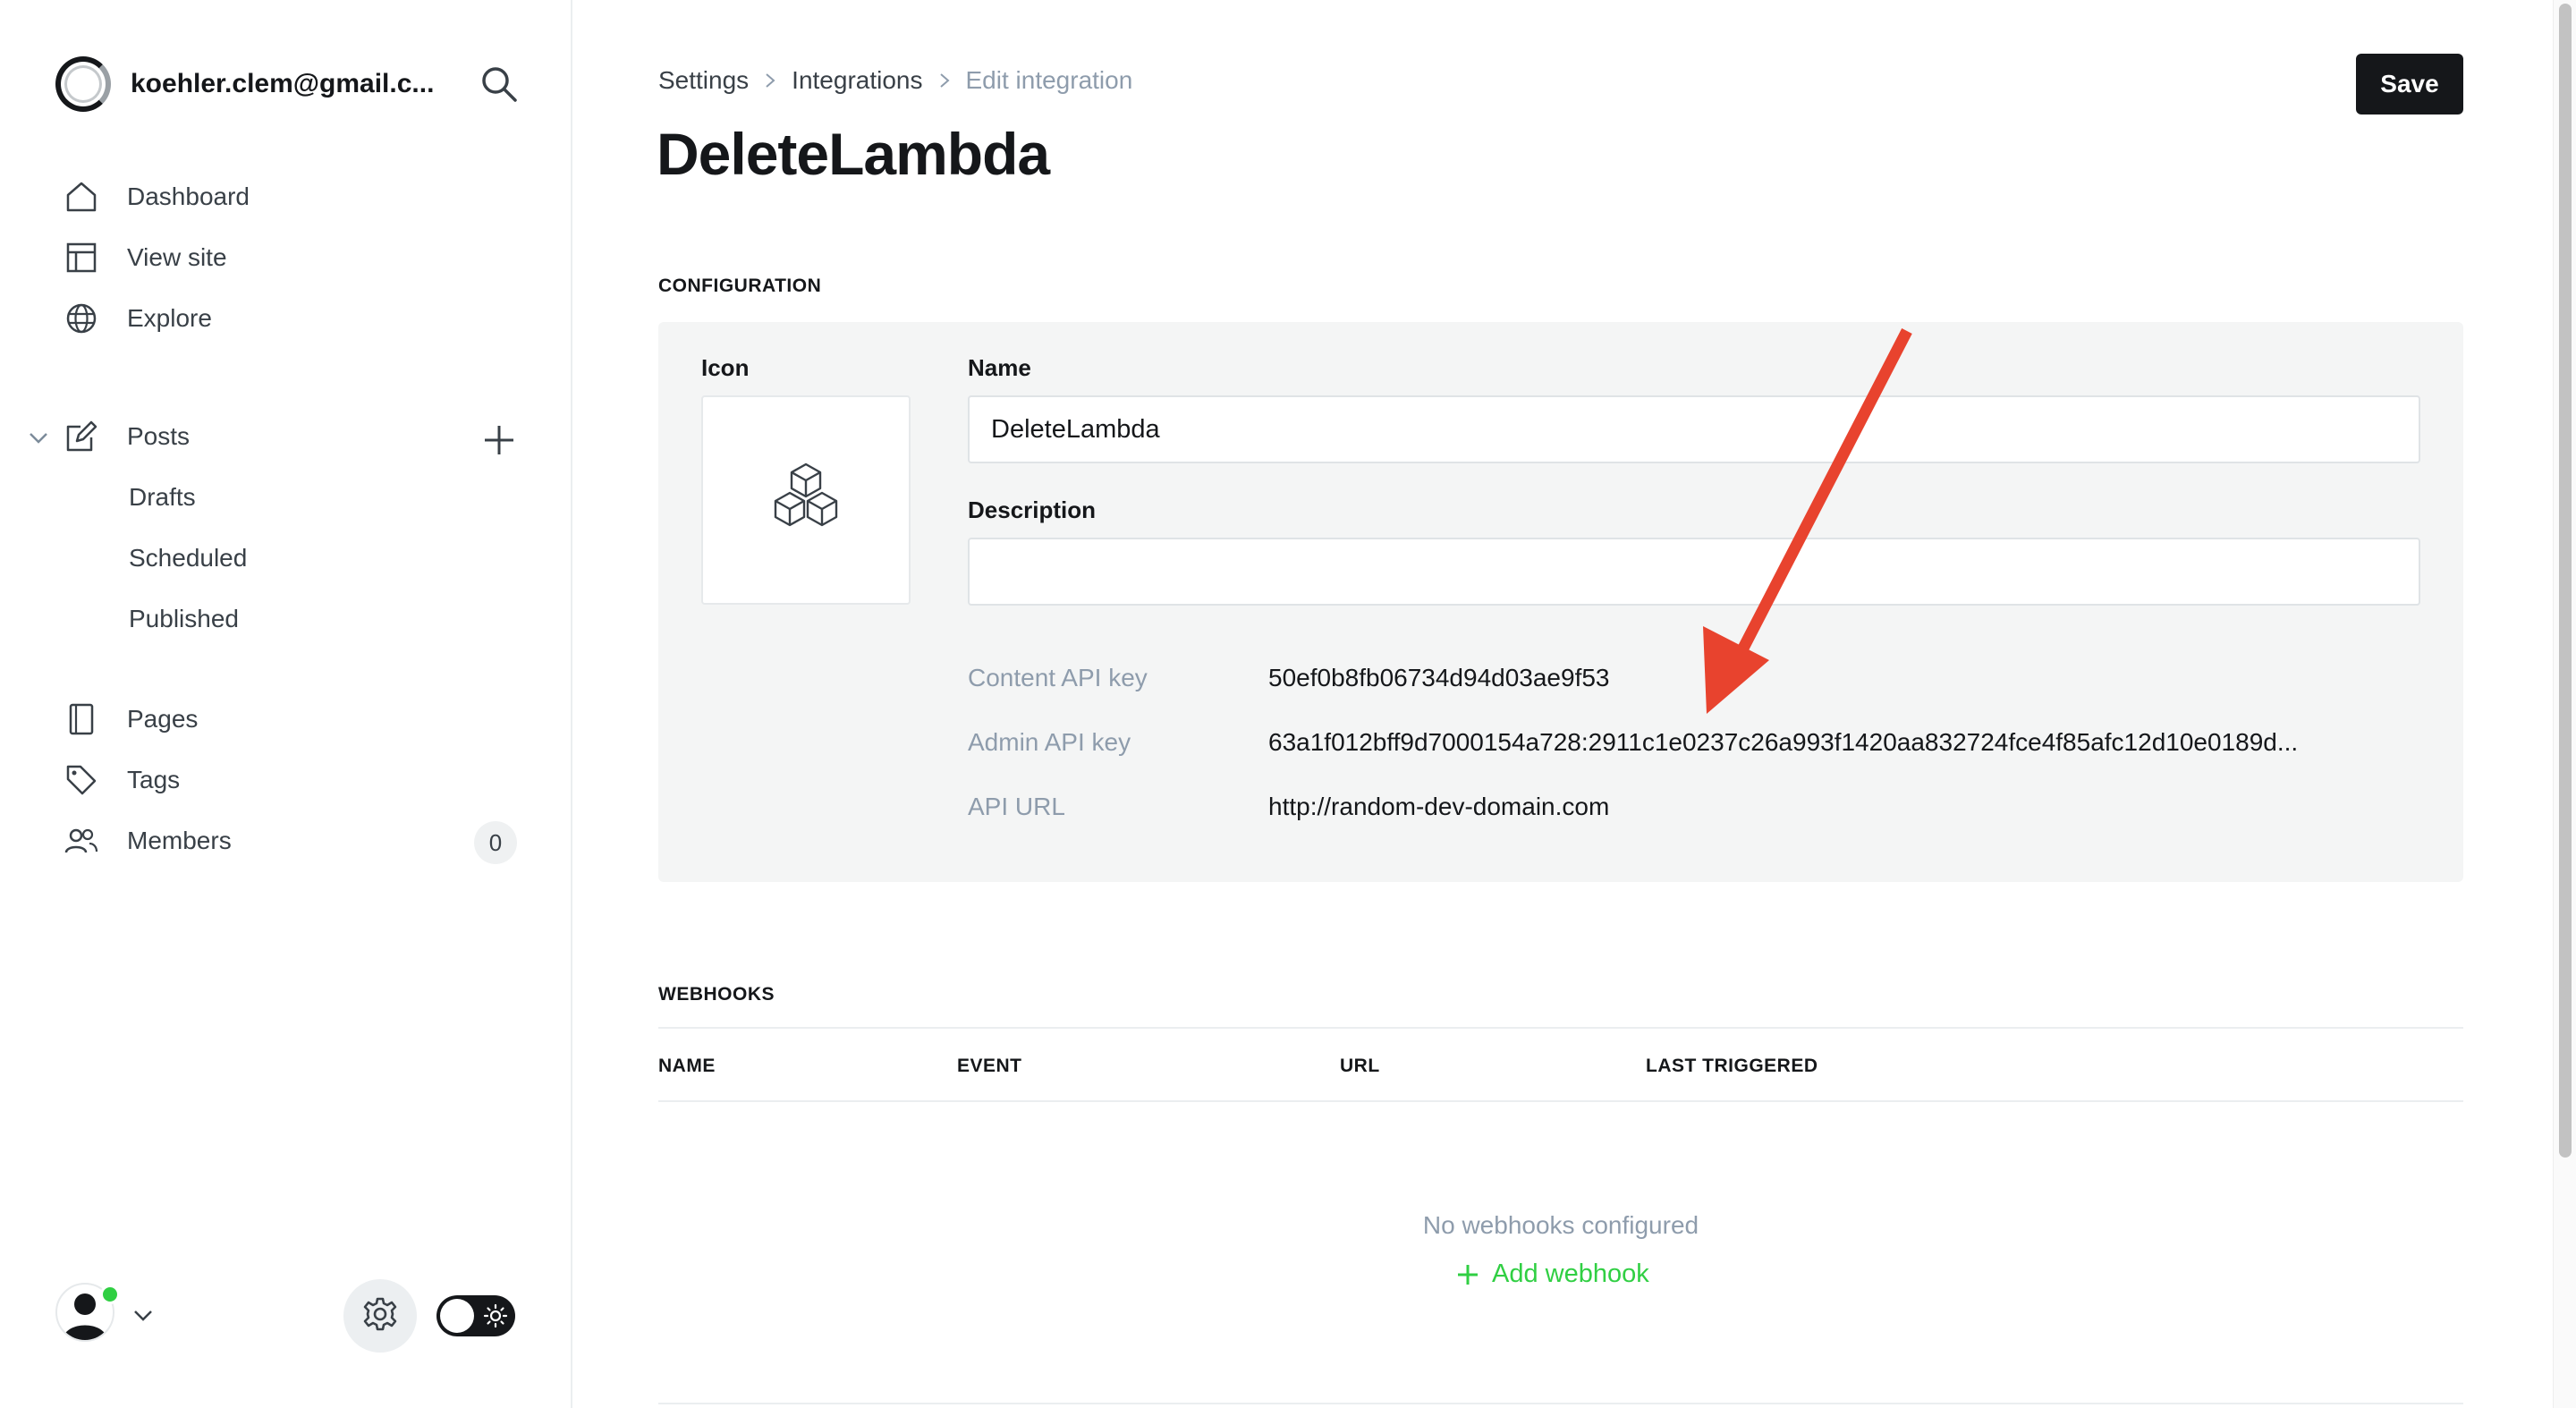 The width and height of the screenshot is (2576, 1408). I want to click on breadcrumb-integrations: Integrations, so click(857, 80).